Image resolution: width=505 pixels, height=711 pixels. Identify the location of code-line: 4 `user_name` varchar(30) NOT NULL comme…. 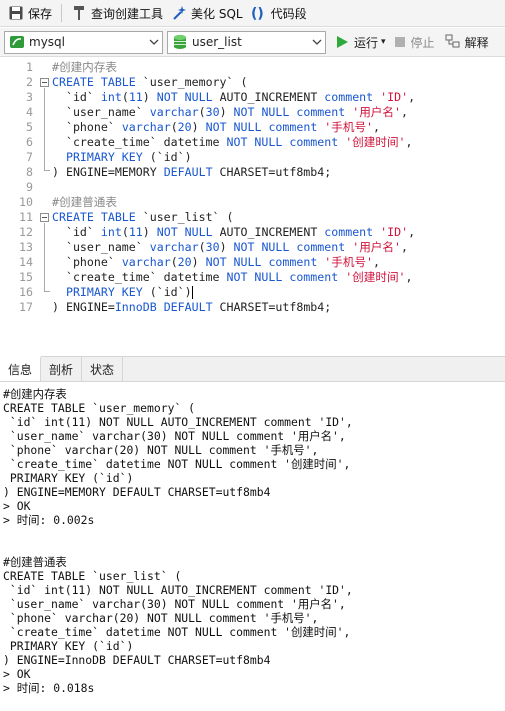
(217, 112).